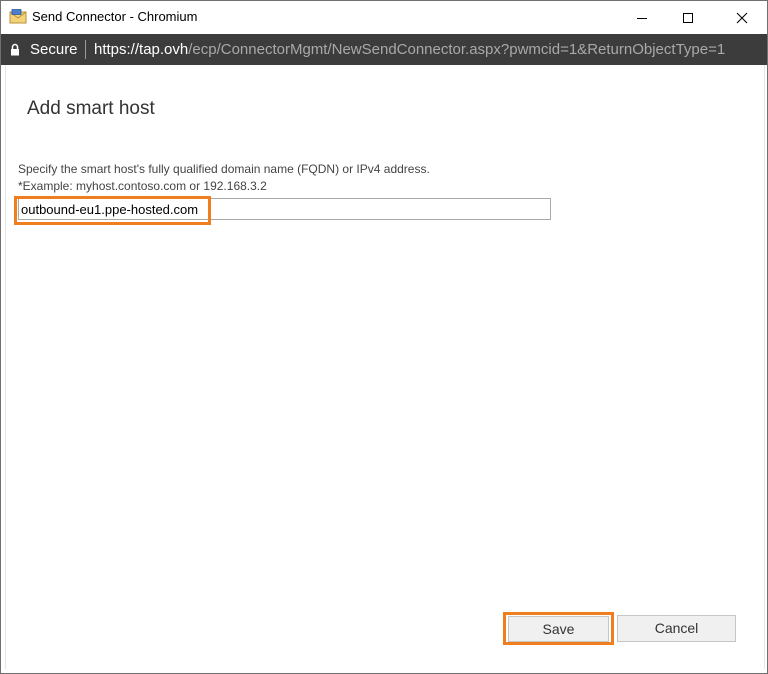 This screenshot has width=768, height=674. Describe the element at coordinates (384, 17) in the screenshot. I see `title-bar: Send Connector - Chromium` at that location.